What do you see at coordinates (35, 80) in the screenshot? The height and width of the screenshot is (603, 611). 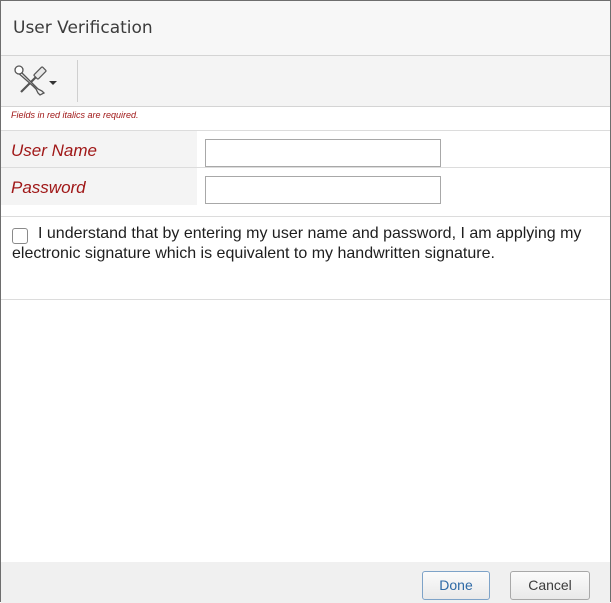 I see `tools-wrench-screwdriver-icon` at bounding box center [35, 80].